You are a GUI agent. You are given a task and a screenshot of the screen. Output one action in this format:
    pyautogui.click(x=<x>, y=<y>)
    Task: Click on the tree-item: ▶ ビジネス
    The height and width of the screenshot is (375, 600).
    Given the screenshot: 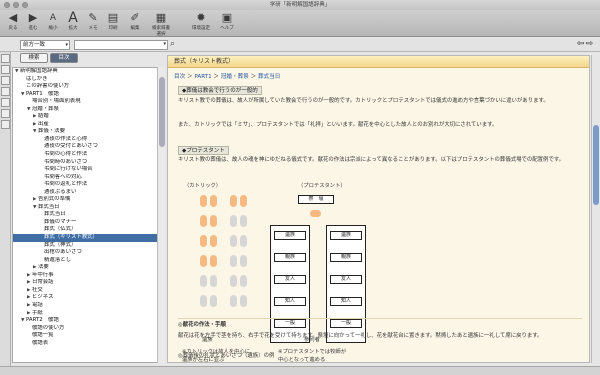 What is the action you would take?
    pyautogui.click(x=87, y=298)
    